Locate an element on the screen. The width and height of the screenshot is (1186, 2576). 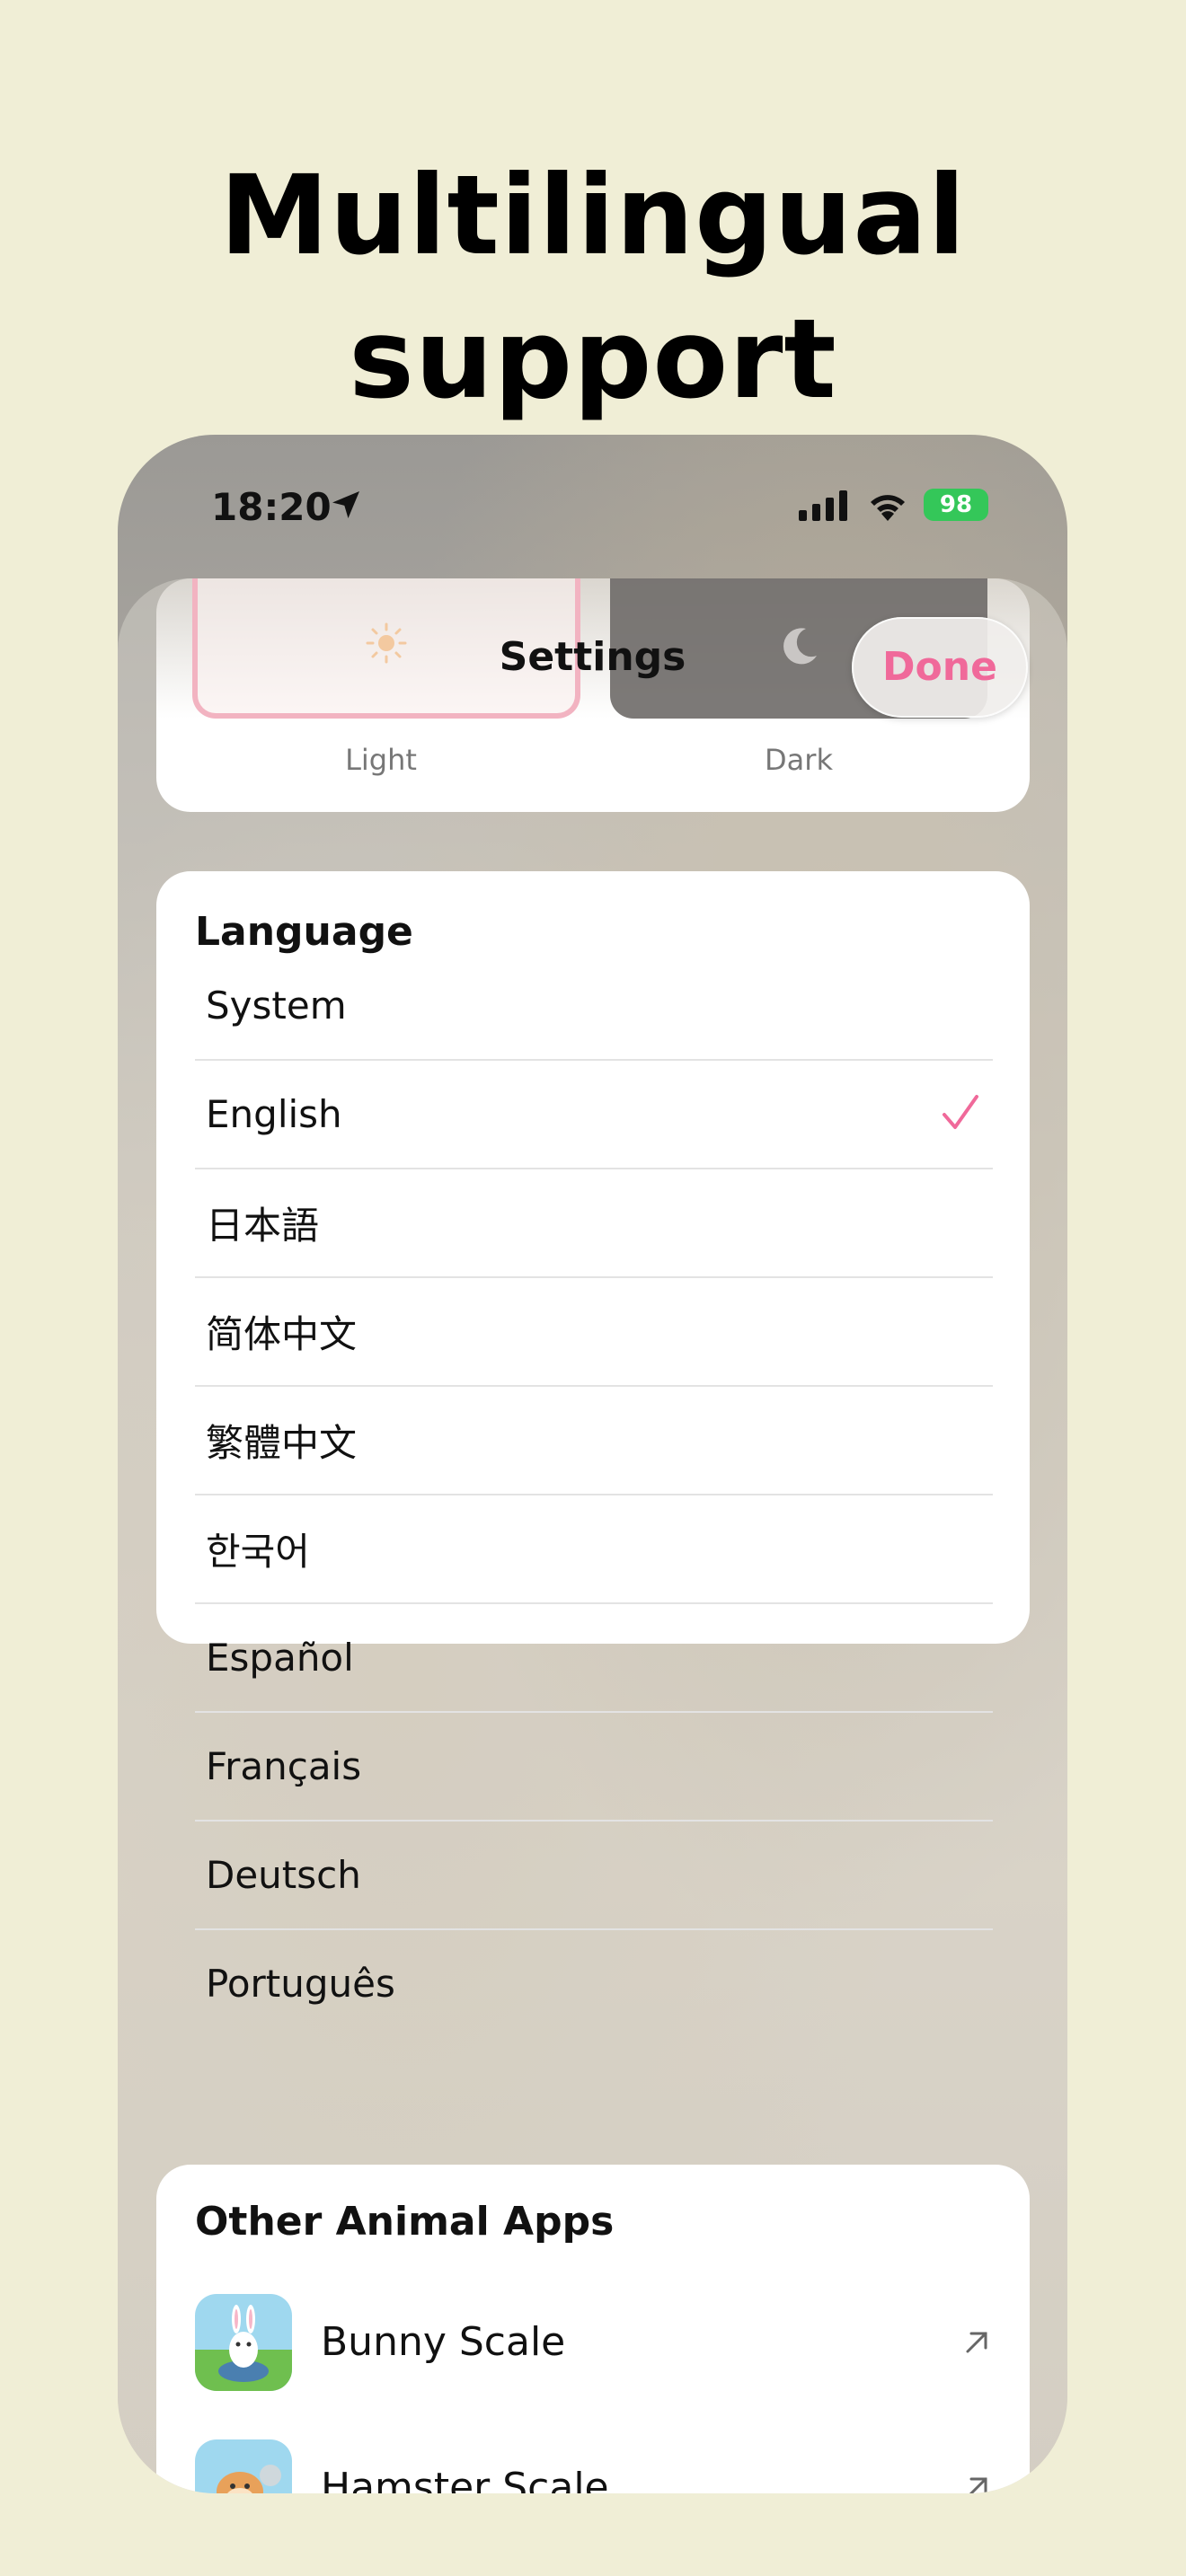
app-row-bunny-scale: Bunny Scale is located at coordinates (594, 2343).